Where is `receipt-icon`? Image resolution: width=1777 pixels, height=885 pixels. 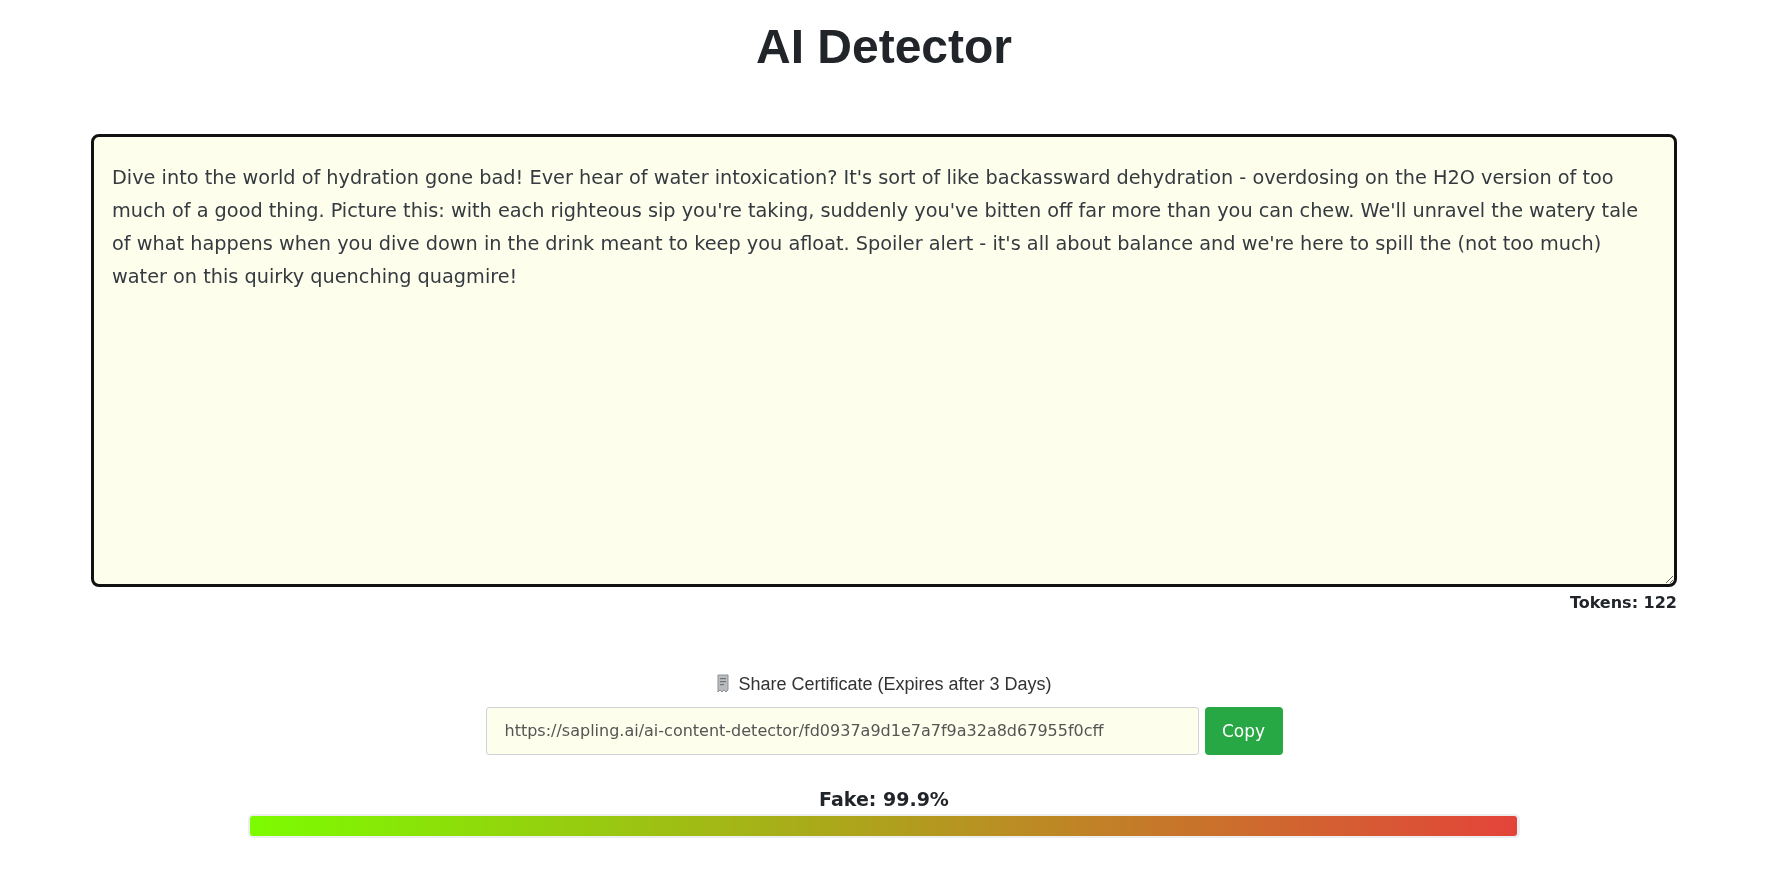 receipt-icon is located at coordinates (723, 683).